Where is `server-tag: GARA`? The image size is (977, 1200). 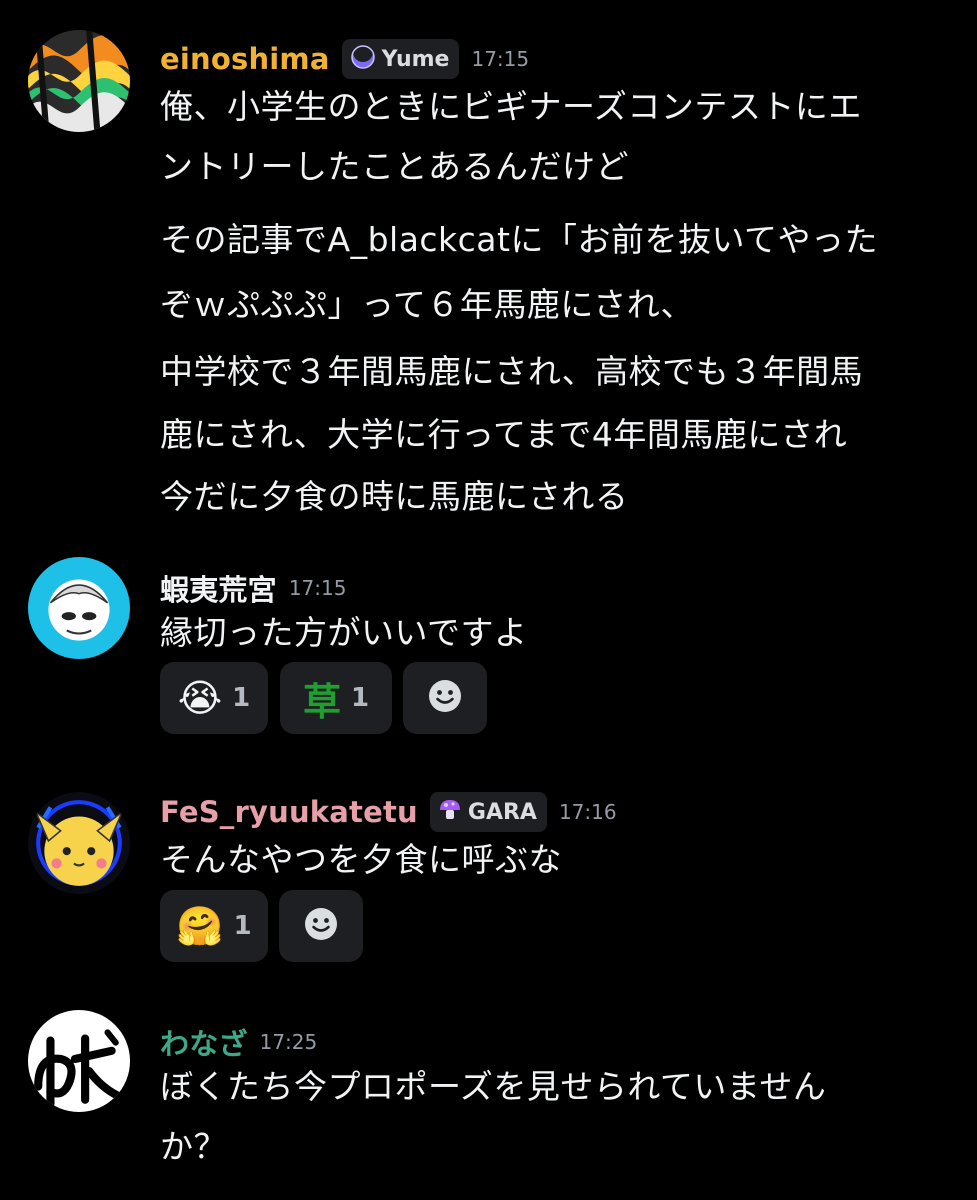 server-tag: GARA is located at coordinates (488, 812).